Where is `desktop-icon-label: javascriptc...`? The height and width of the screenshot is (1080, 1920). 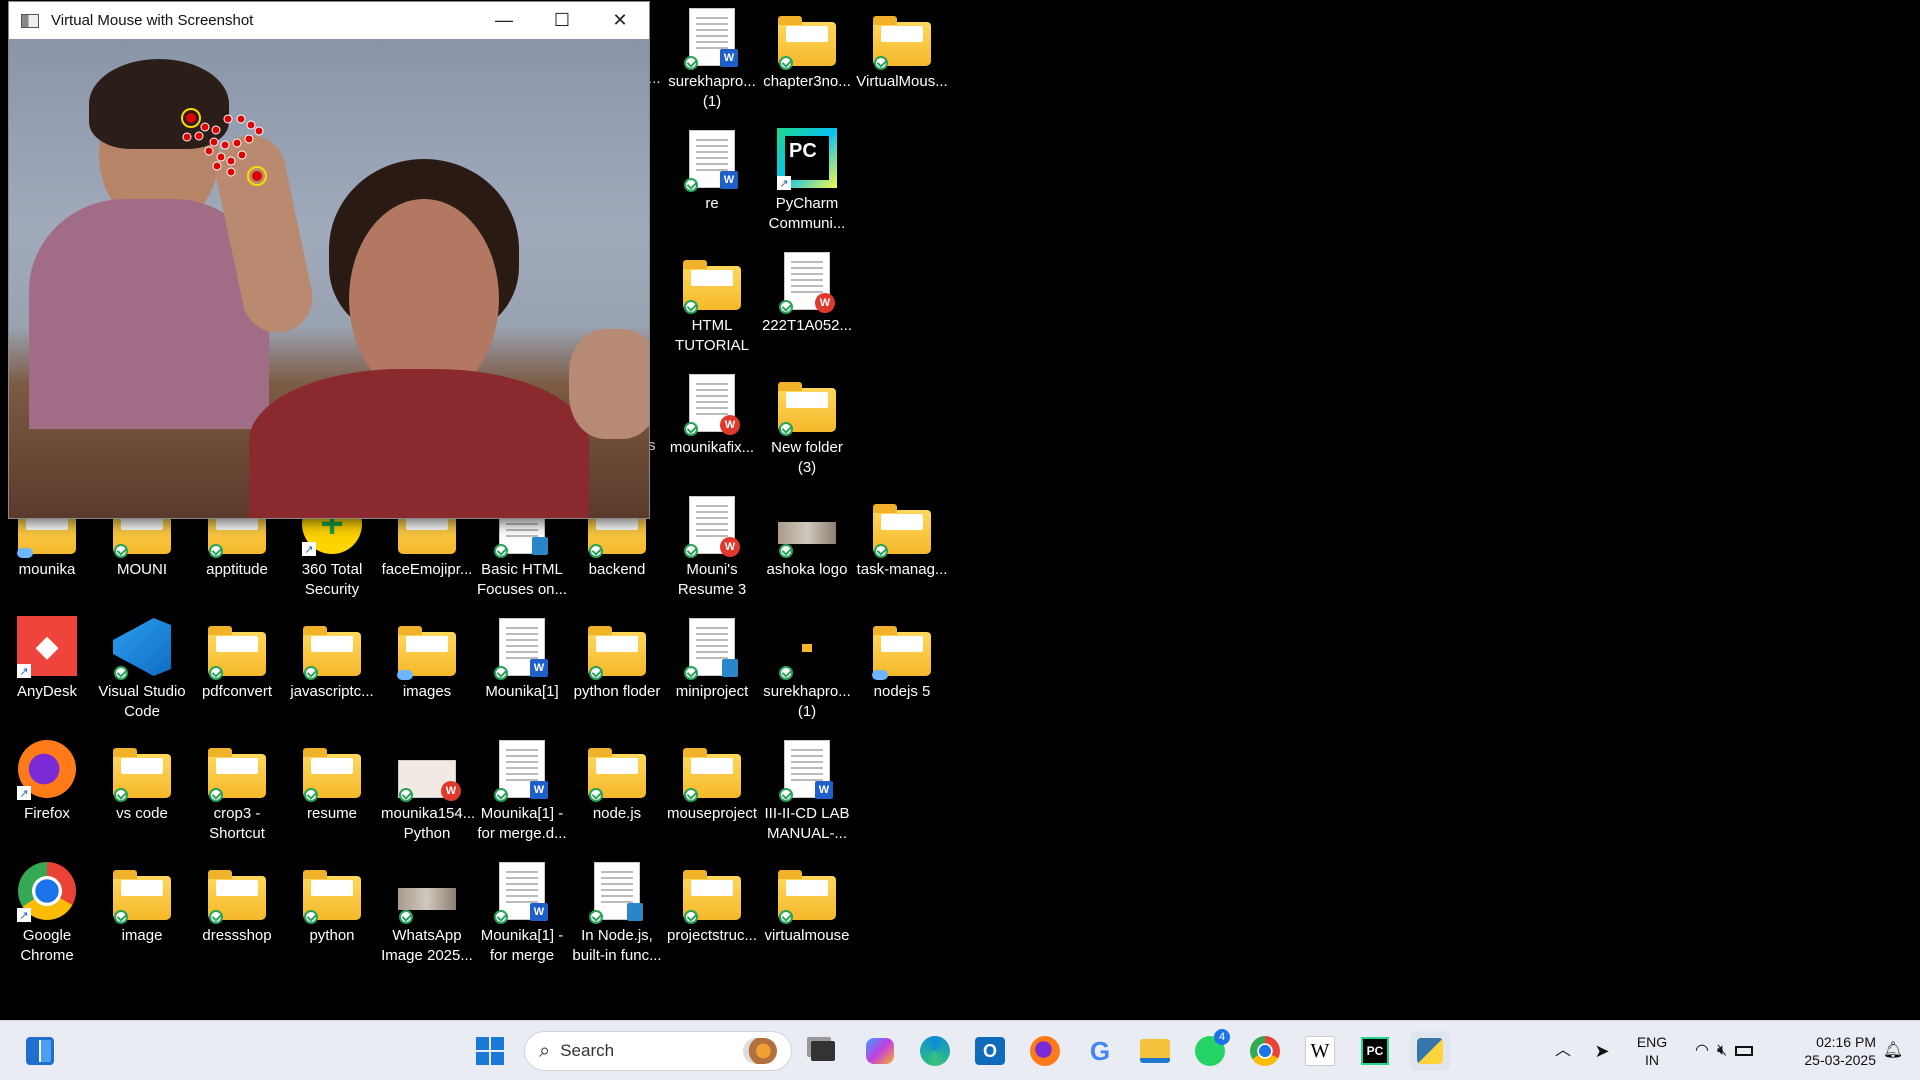 desktop-icon-label: javascriptc... is located at coordinates (332, 691).